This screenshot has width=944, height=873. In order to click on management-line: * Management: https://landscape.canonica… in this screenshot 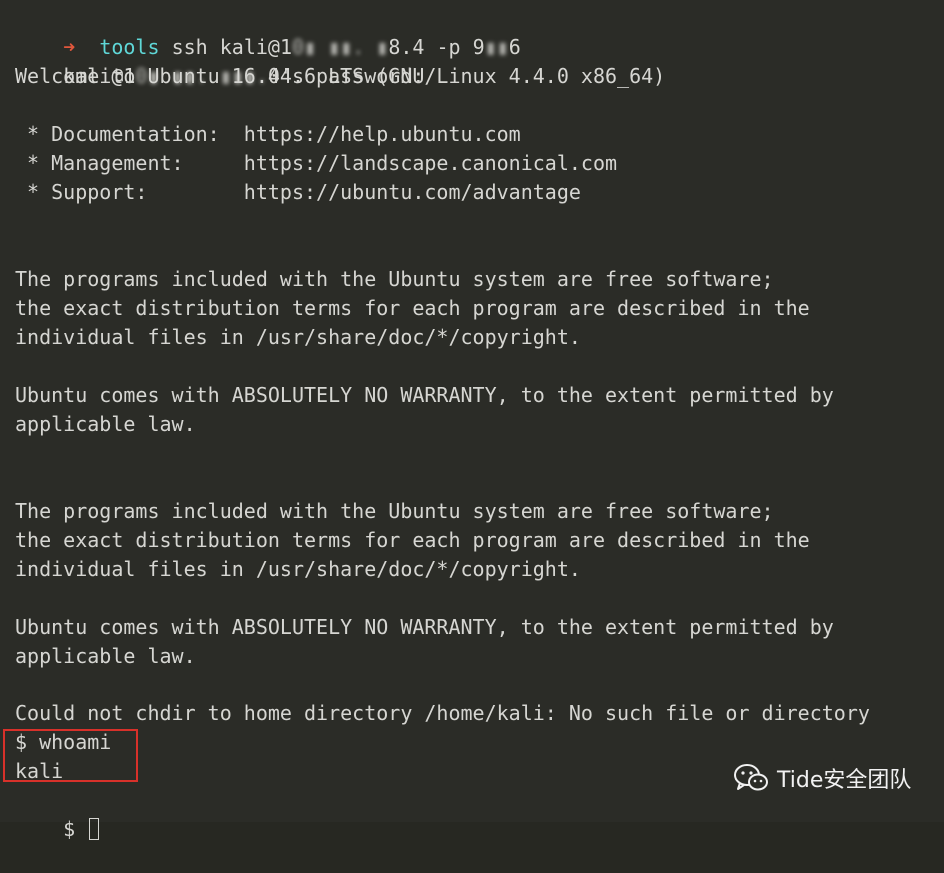, I will do `click(316, 163)`.